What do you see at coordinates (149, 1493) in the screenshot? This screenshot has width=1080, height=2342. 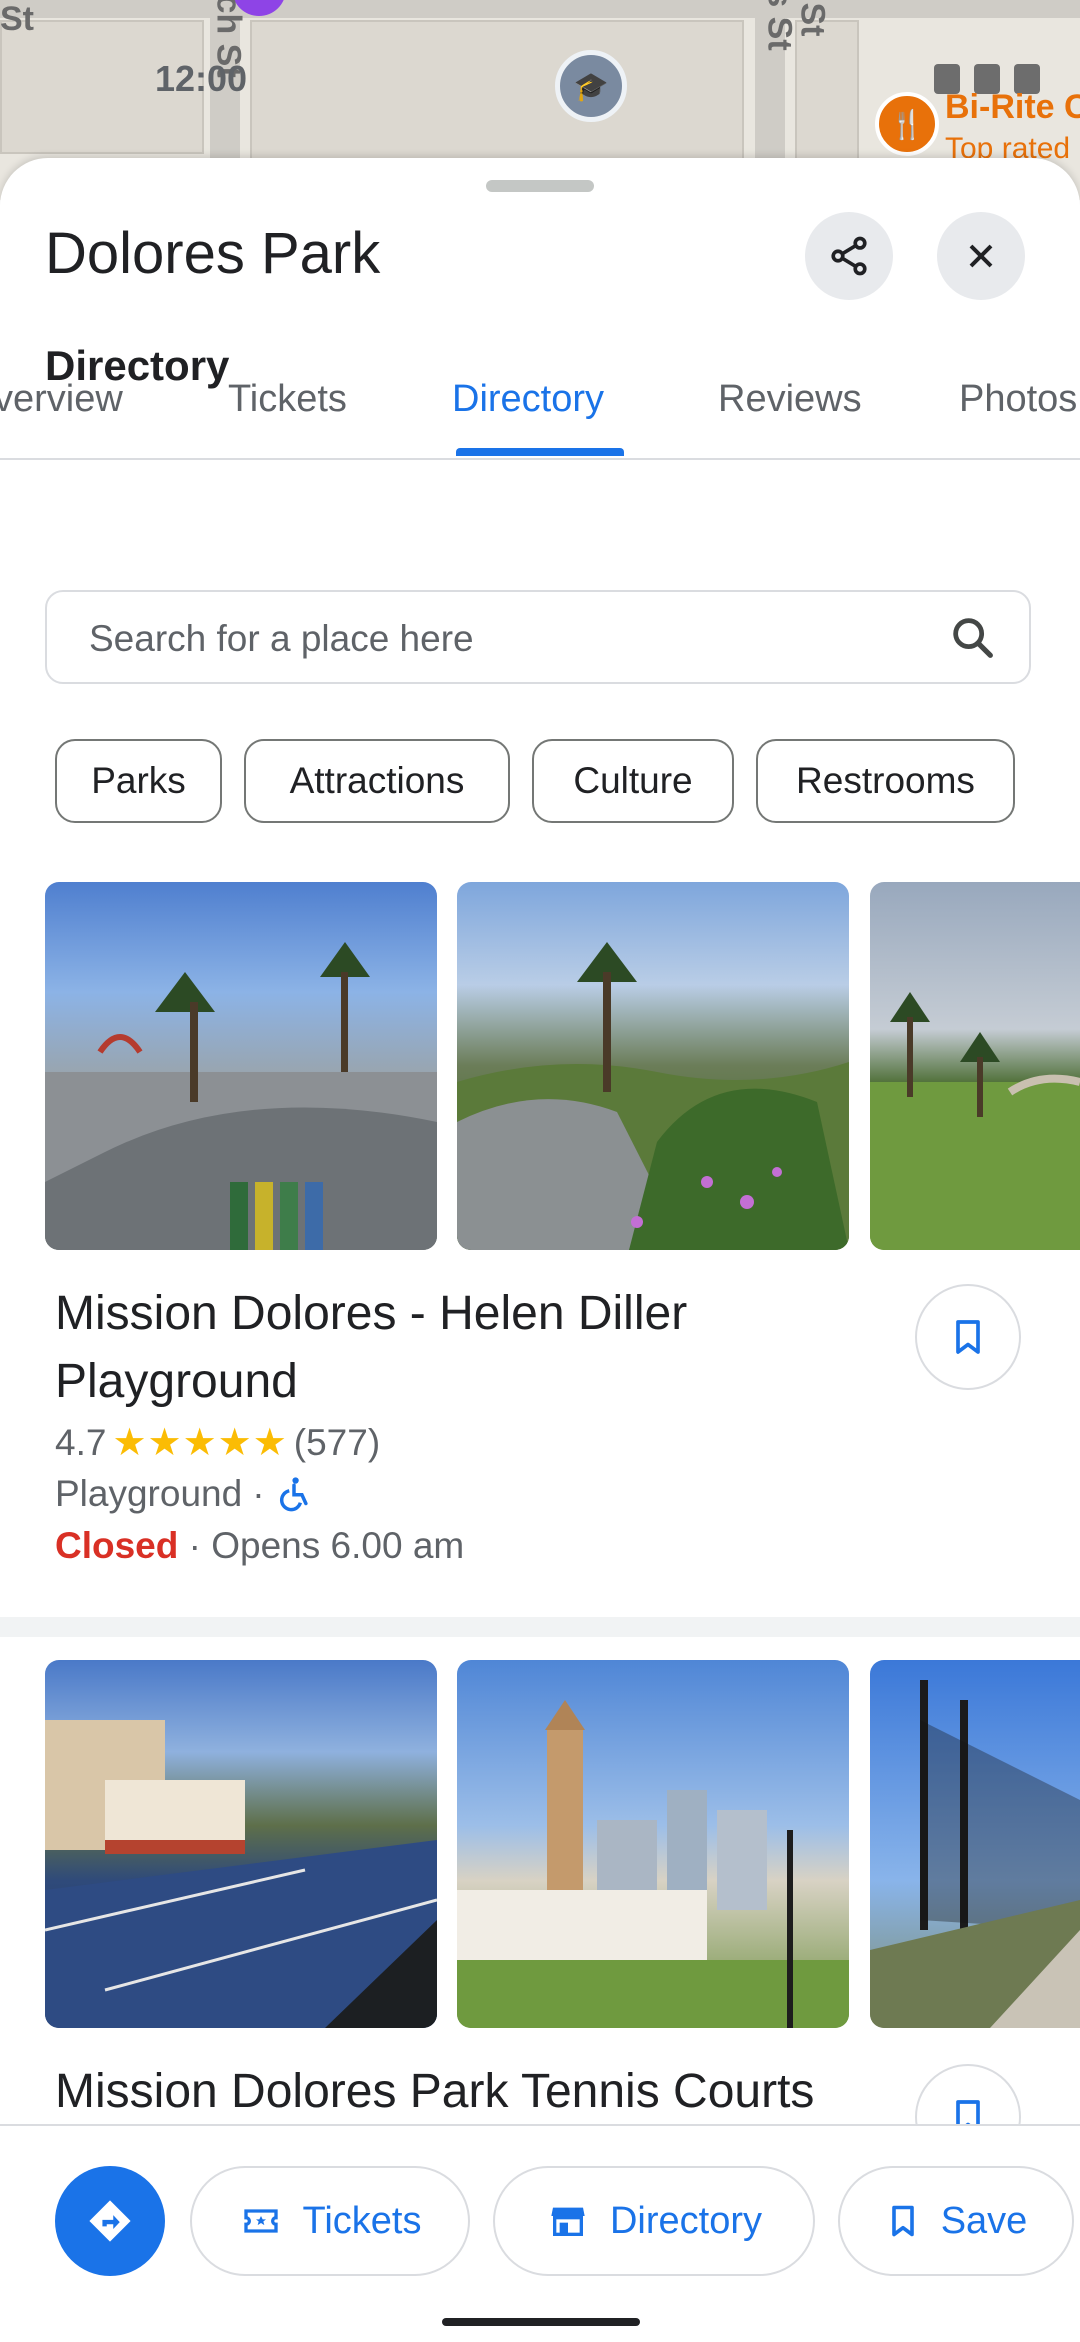 I see `place-category: Playground` at bounding box center [149, 1493].